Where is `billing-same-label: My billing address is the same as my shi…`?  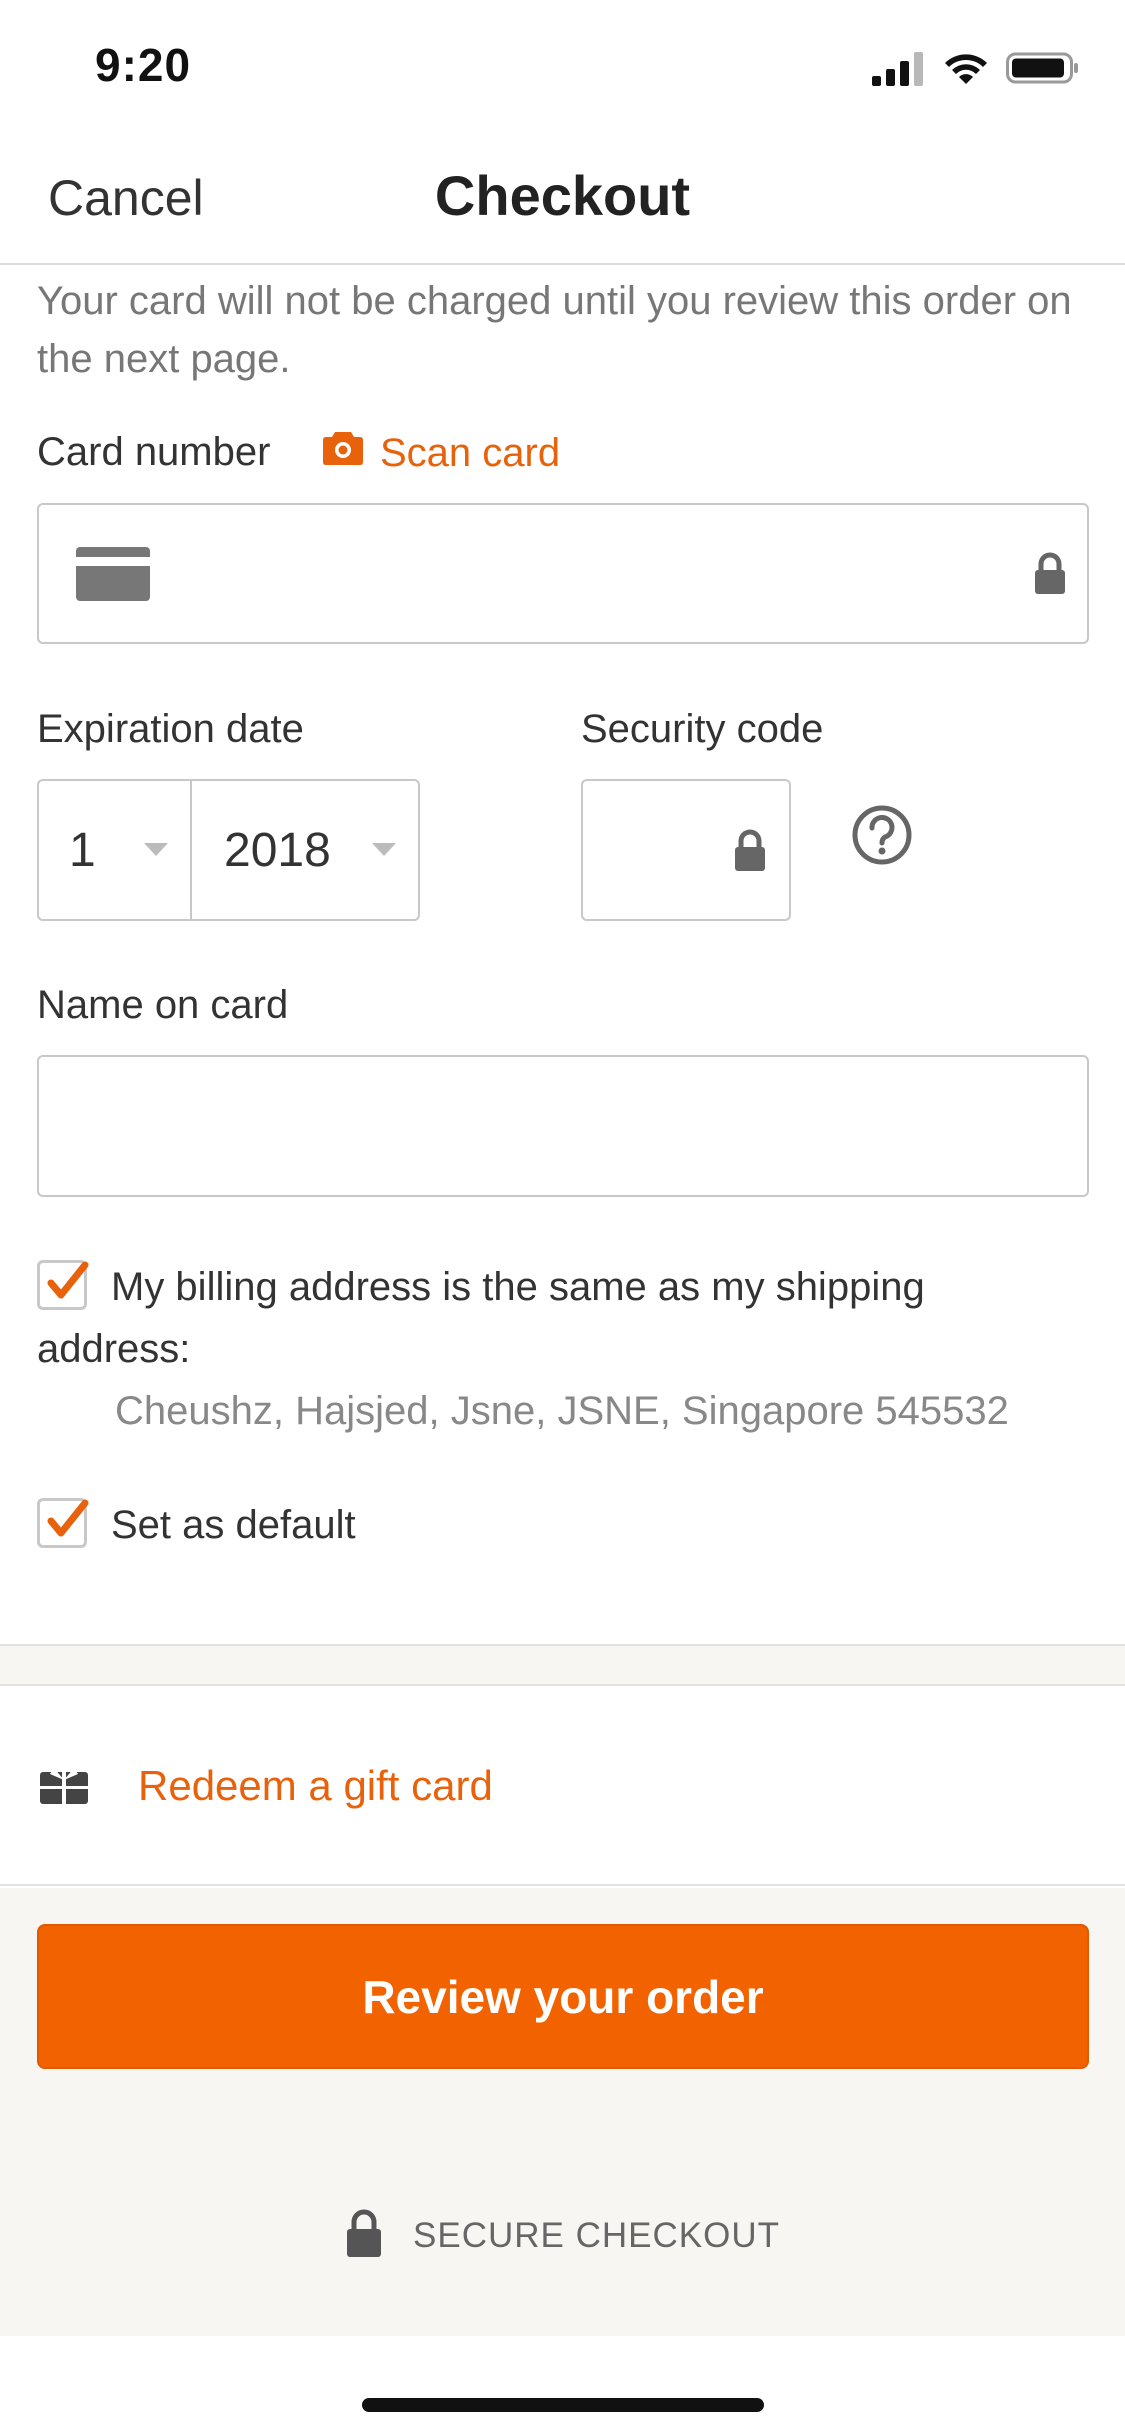
billing-same-label: My billing address is the same as my shi… is located at coordinates (518, 1287).